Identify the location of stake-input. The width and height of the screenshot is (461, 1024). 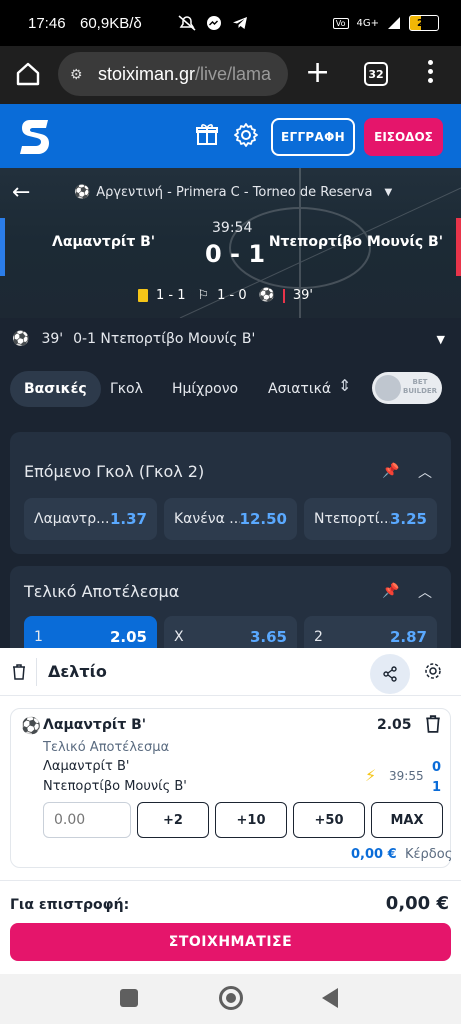
(87, 820).